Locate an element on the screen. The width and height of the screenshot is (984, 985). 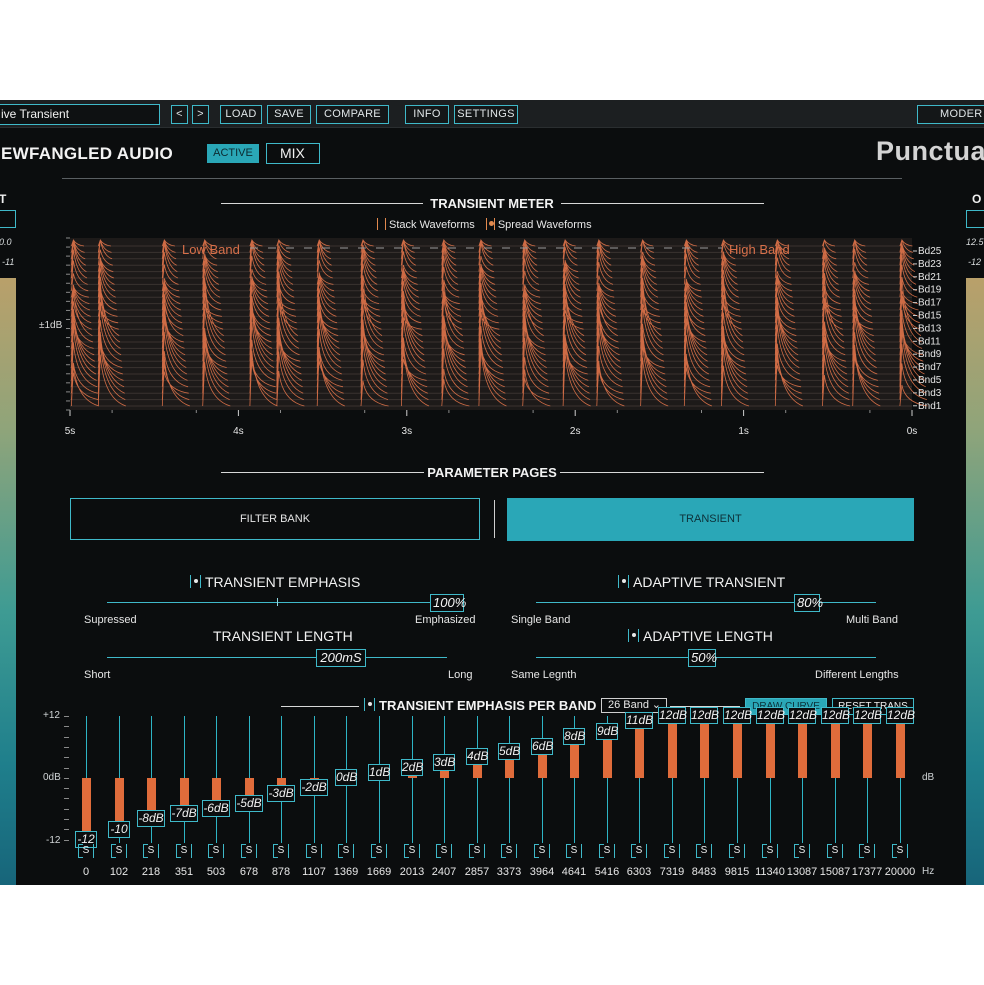
band-frequency-label: 20000 is located at coordinates (900, 872).